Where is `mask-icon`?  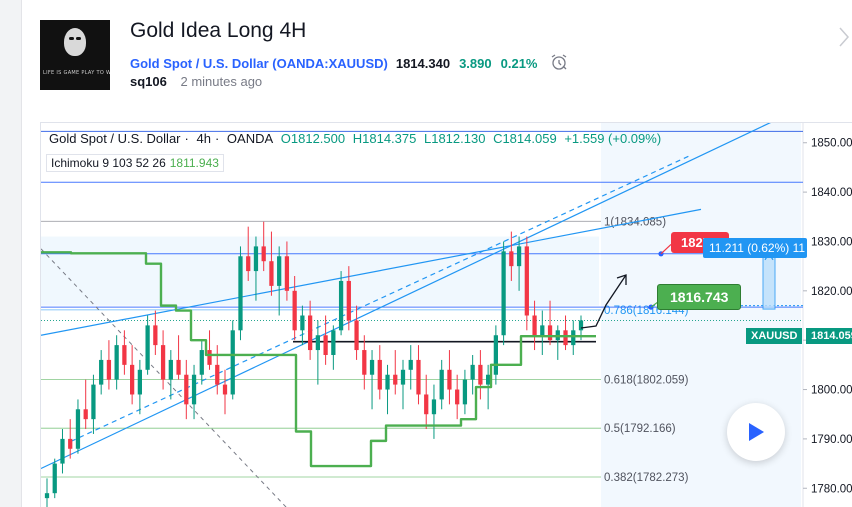
mask-icon is located at coordinates (75, 42).